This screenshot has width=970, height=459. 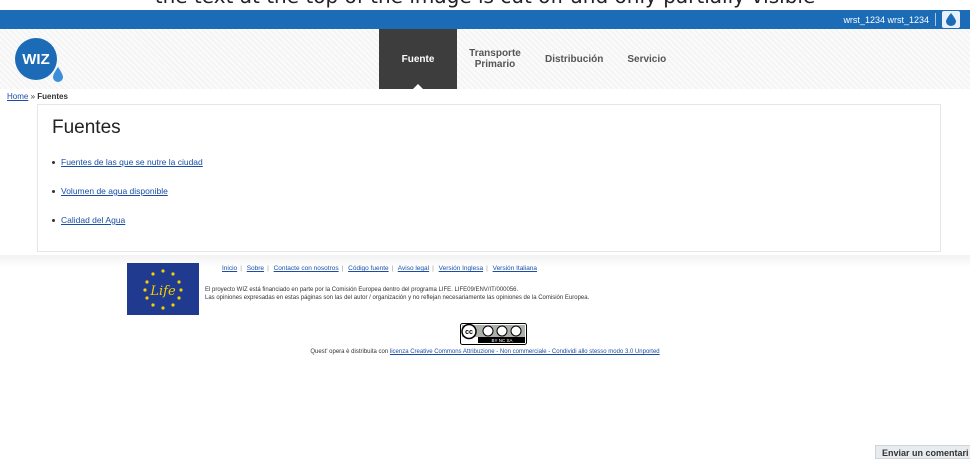 What do you see at coordinates (93, 220) in the screenshot?
I see `link-calidad-agua: Calidad del Agua` at bounding box center [93, 220].